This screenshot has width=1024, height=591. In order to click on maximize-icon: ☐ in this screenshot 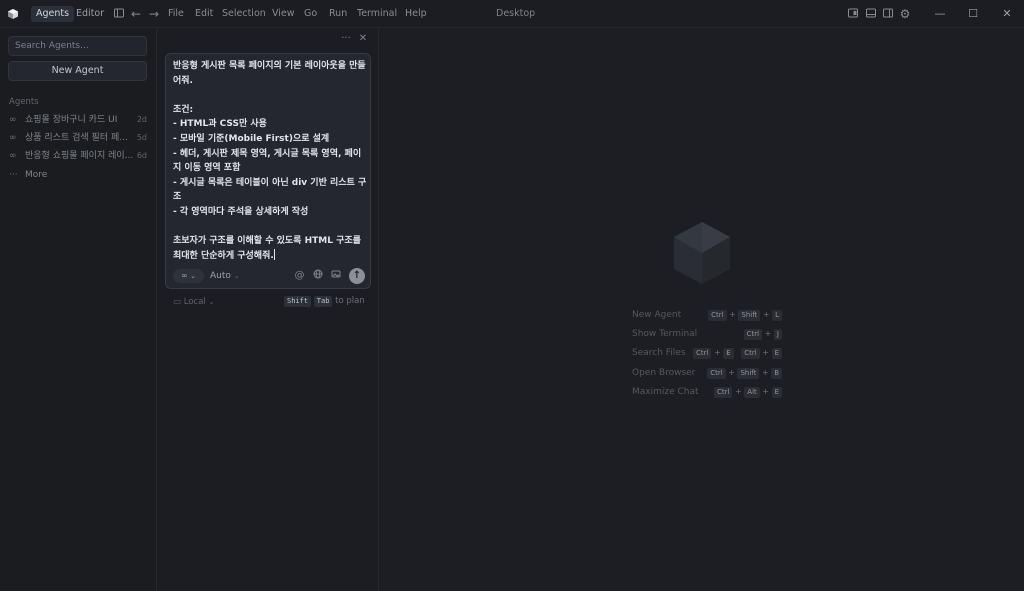, I will do `click(973, 14)`.